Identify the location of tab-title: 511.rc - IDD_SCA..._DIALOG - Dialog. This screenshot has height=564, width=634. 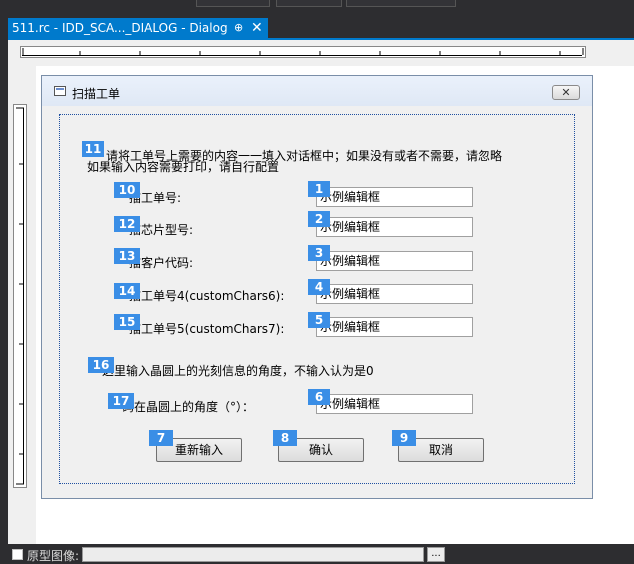
(120, 28).